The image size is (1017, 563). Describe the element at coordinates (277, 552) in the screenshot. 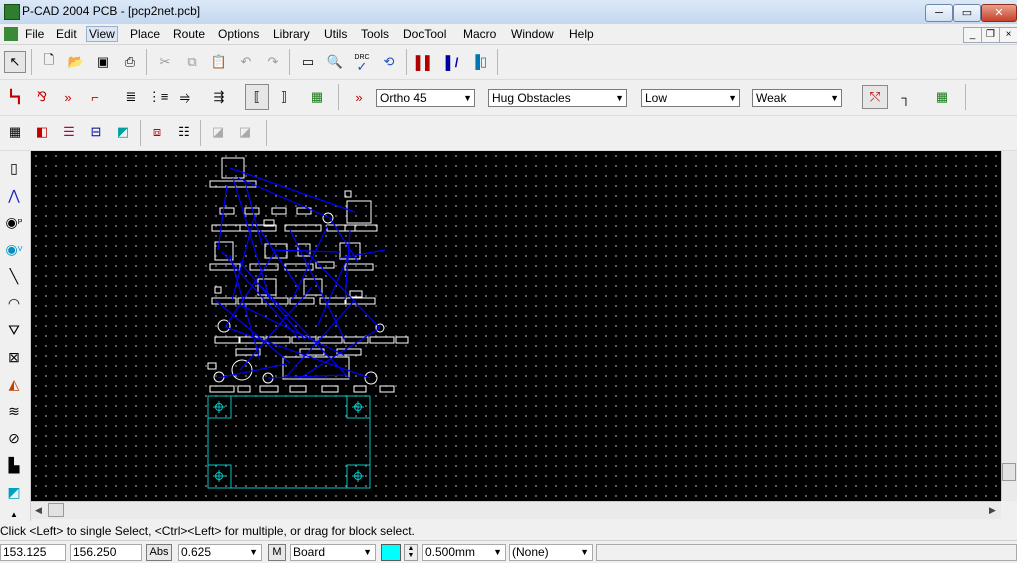

I see `m-toggle-button: M` at that location.